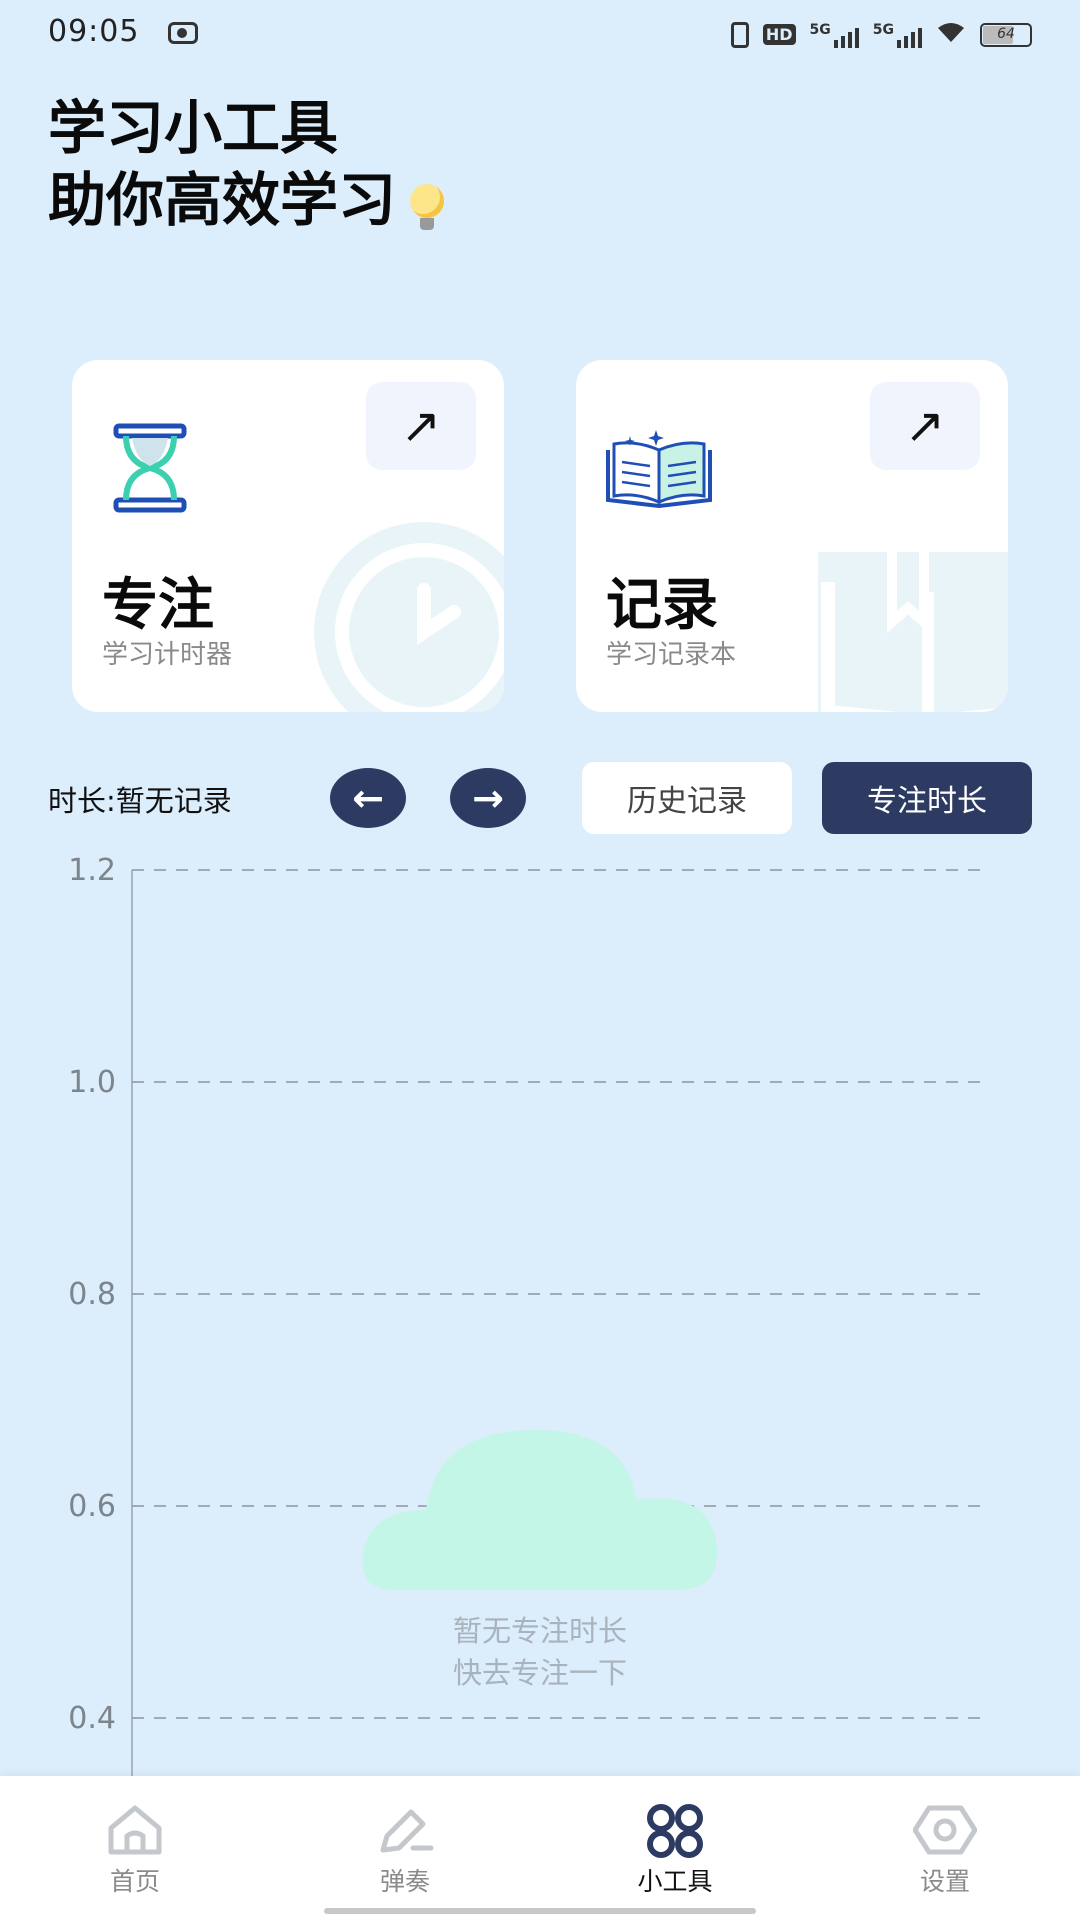 This screenshot has width=1080, height=1920. What do you see at coordinates (92, 870) in the screenshot?
I see `y-tick-label: 1.2` at bounding box center [92, 870].